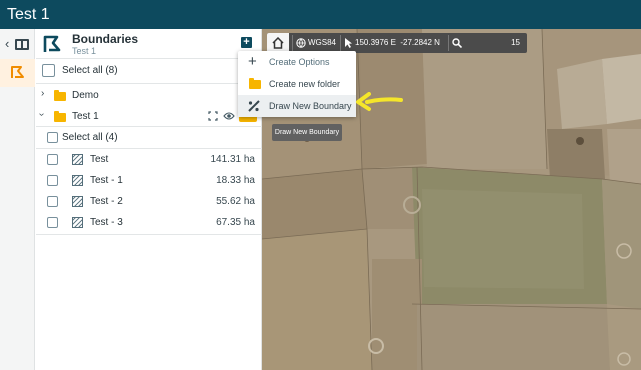 This screenshot has width=641, height=370. What do you see at coordinates (85, 116) in the screenshot?
I see `folder-name: Test 1` at bounding box center [85, 116].